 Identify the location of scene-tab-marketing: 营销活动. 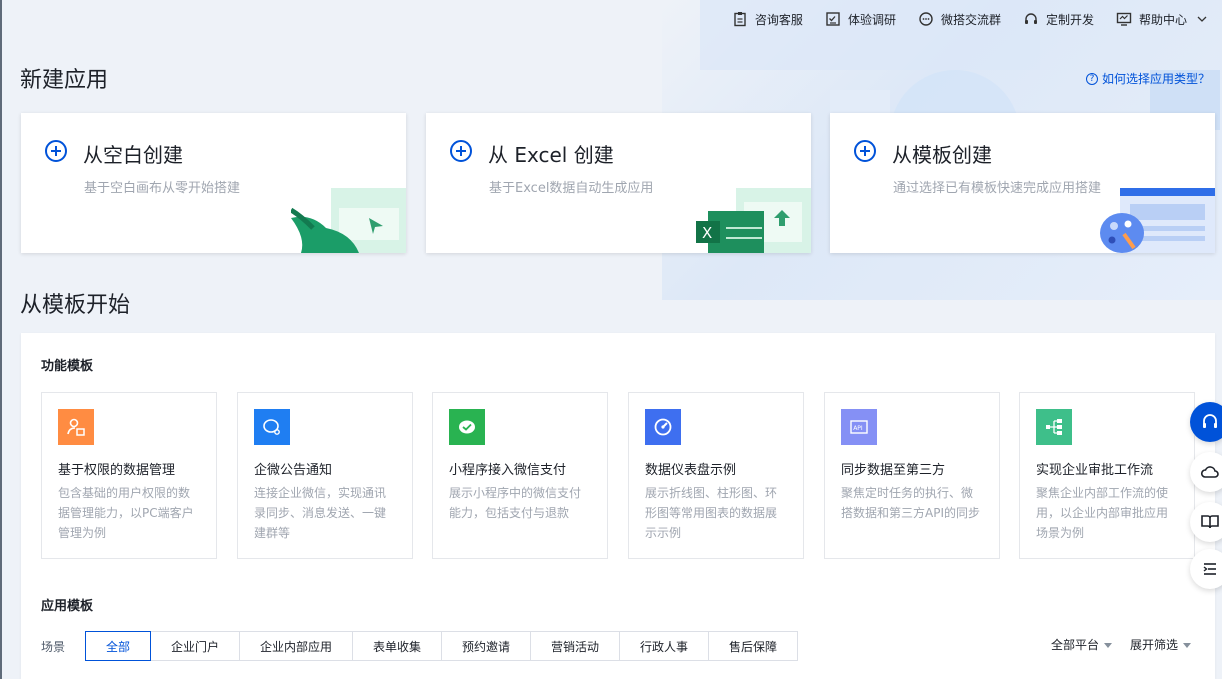
(576, 646).